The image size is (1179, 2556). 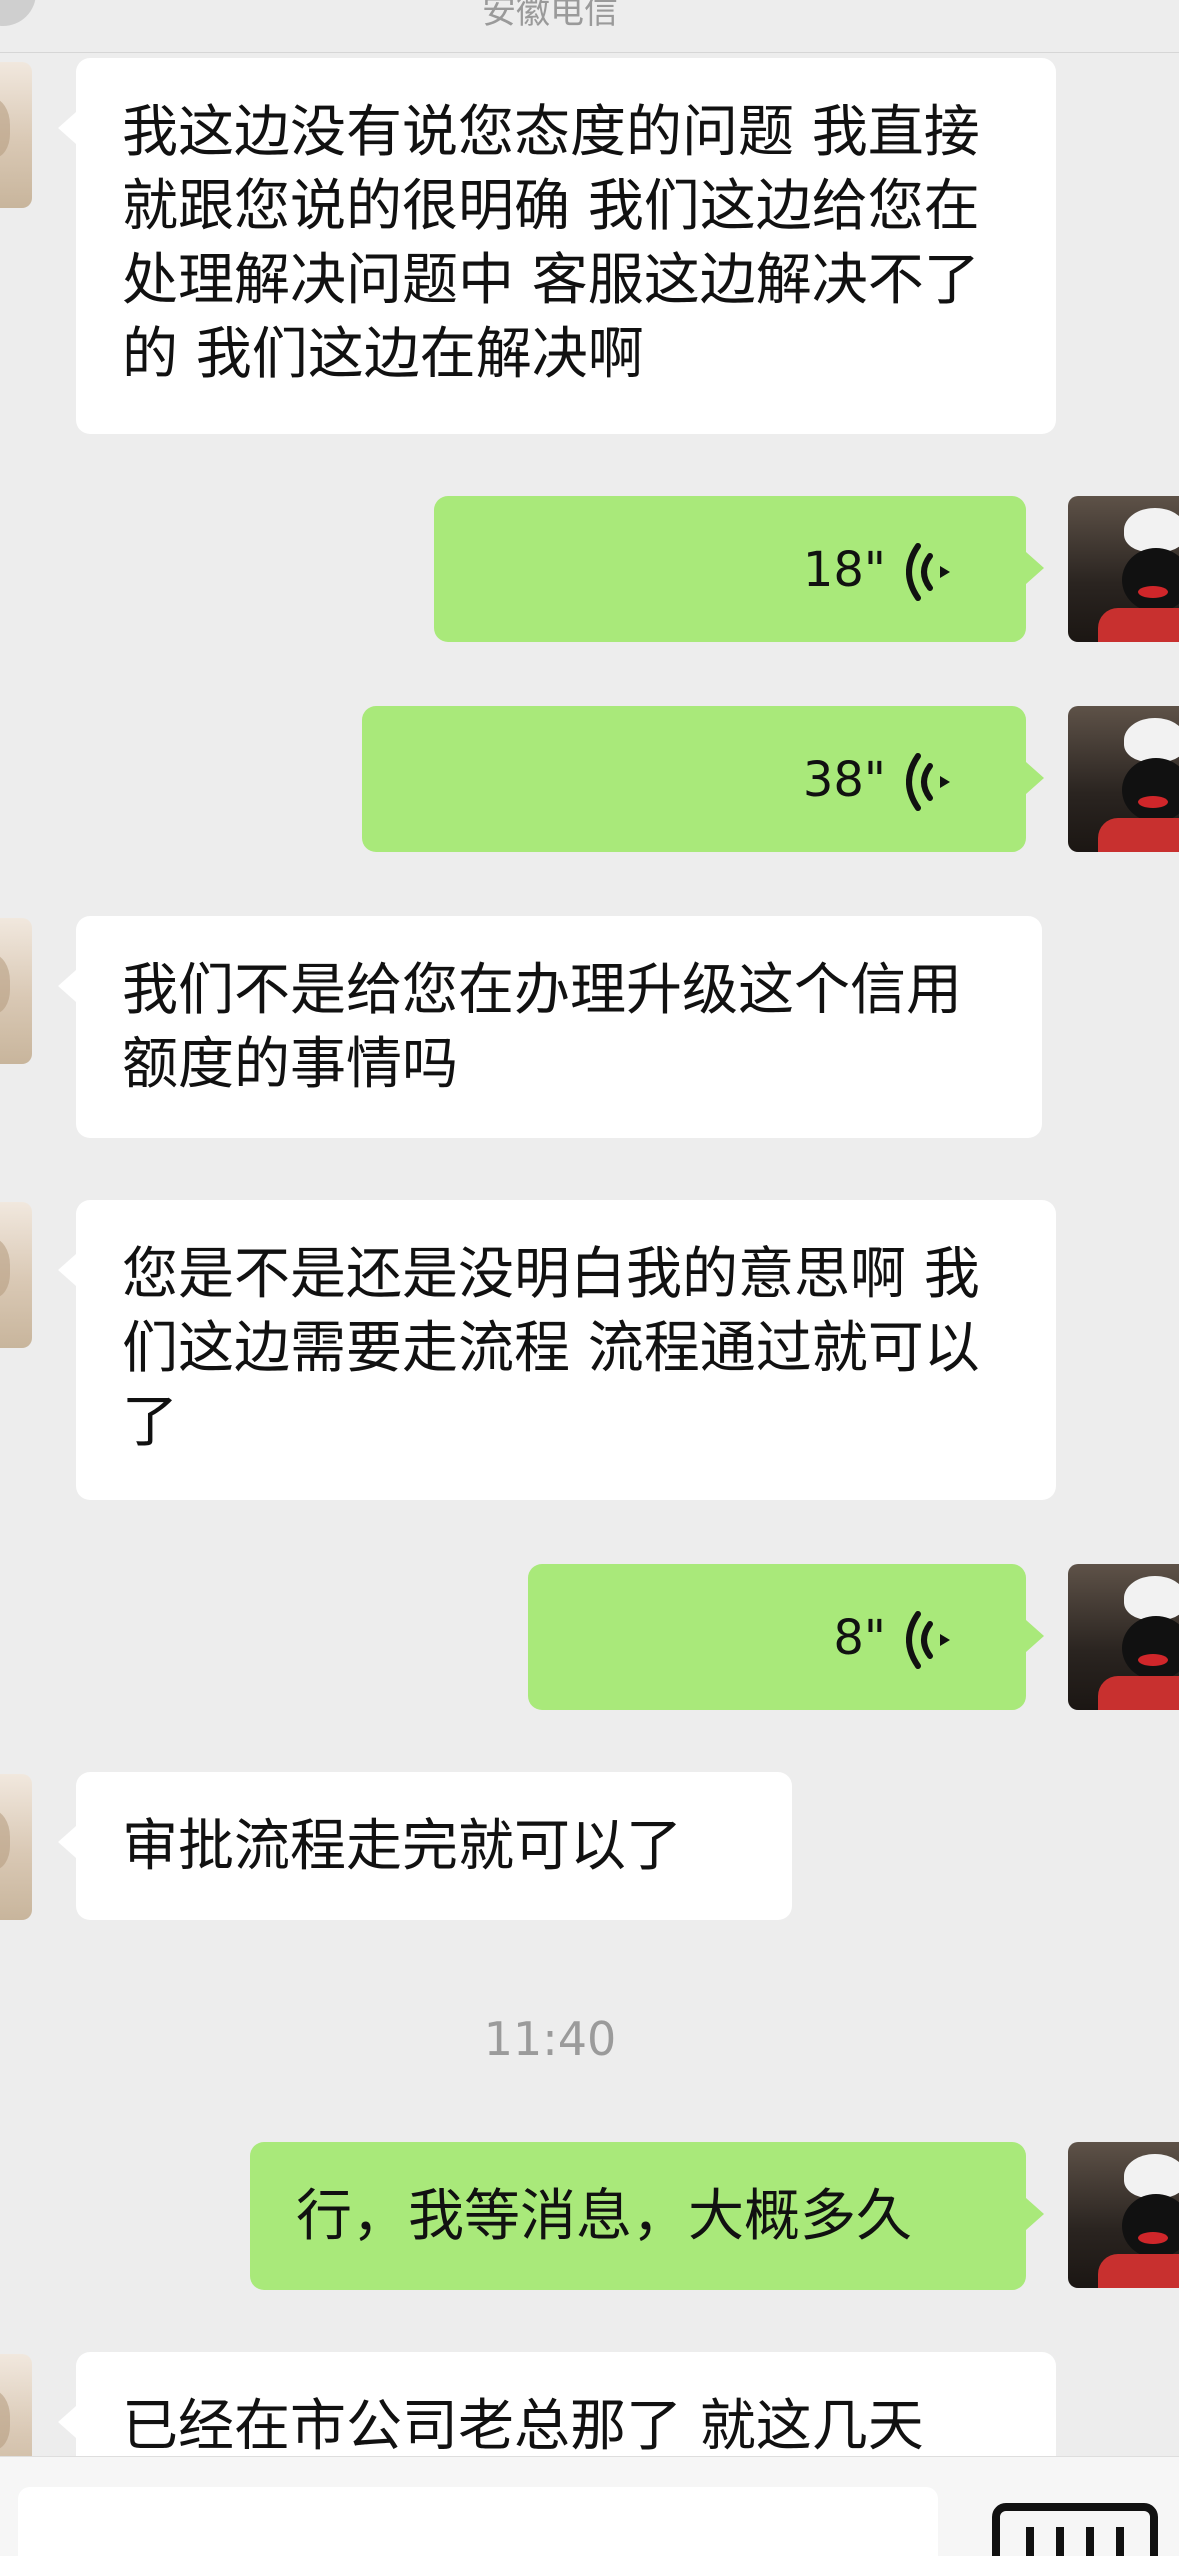 I want to click on message-text: 我们不是给您在办理升级这个信用额度的事情吗, so click(x=542, y=1027).